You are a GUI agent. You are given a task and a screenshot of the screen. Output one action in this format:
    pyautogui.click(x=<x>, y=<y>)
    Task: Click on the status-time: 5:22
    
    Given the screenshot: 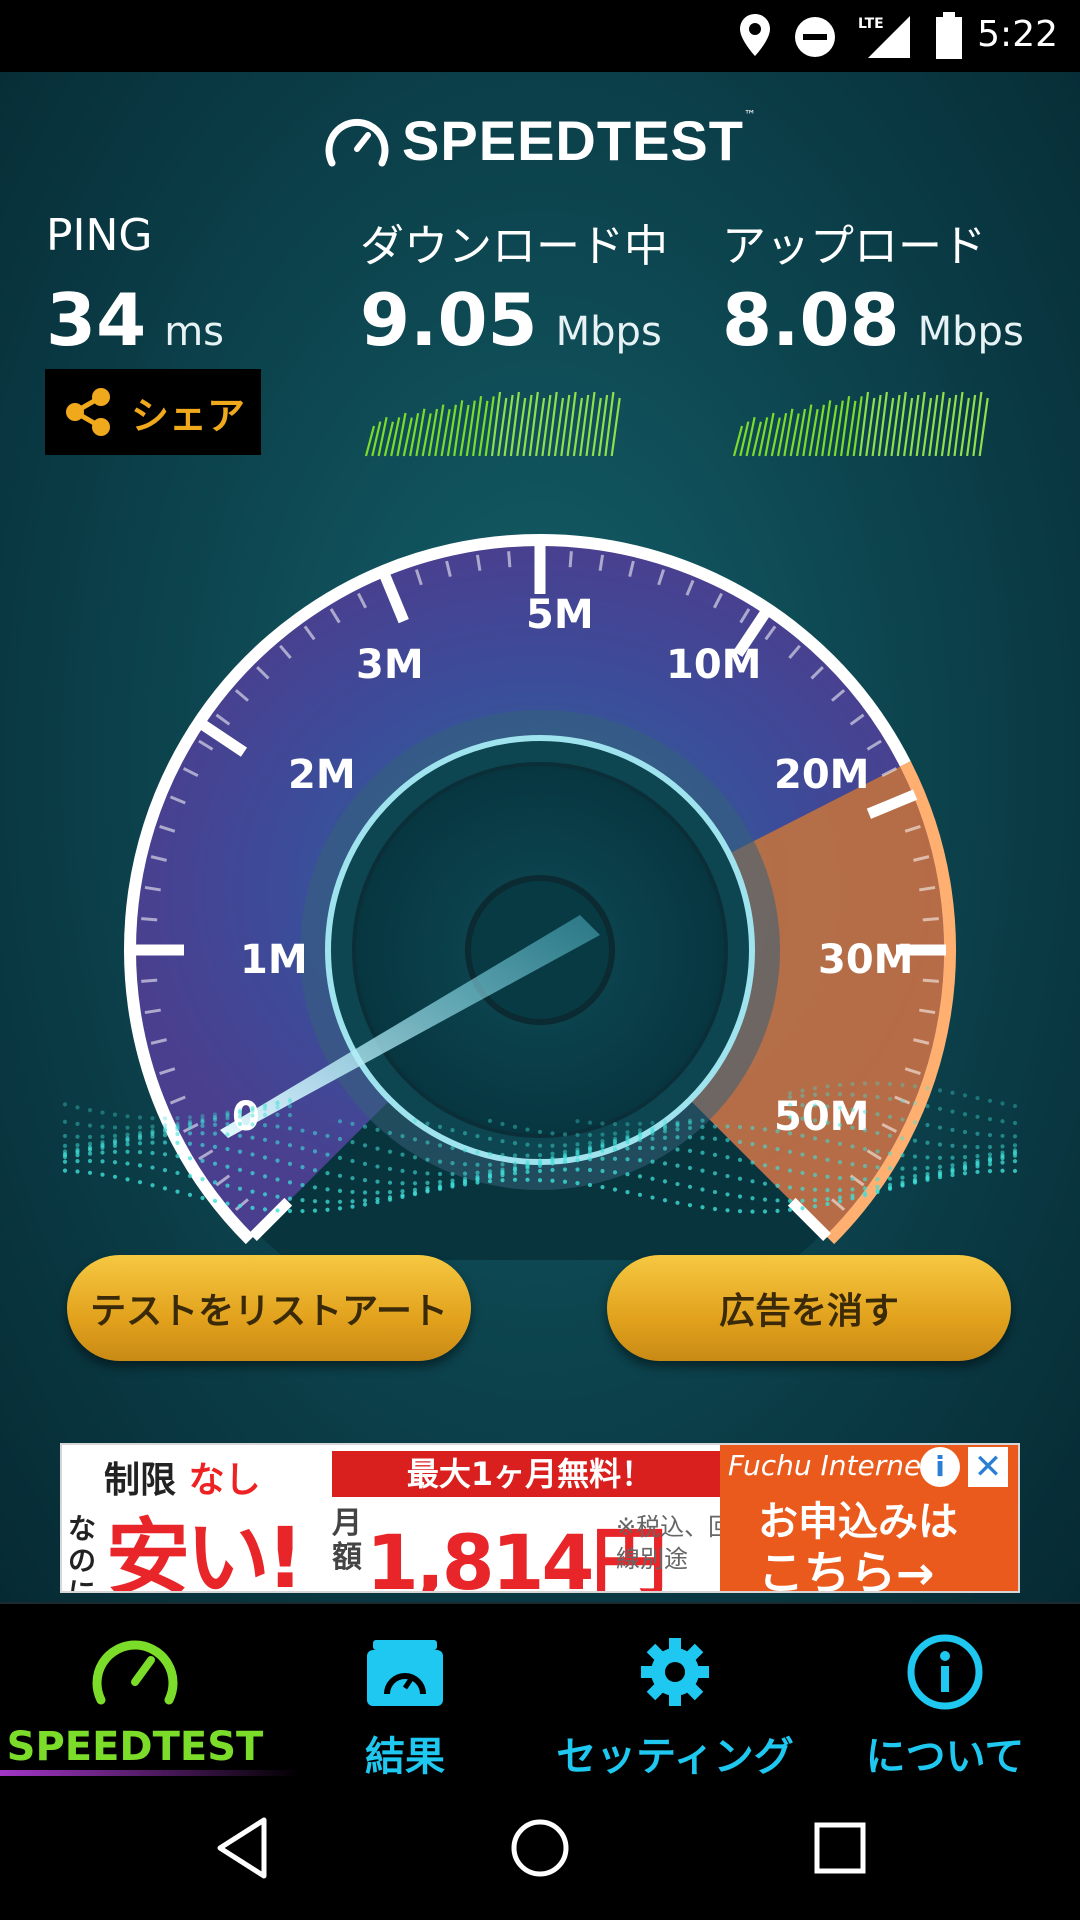 What is the action you would take?
    pyautogui.click(x=1017, y=34)
    